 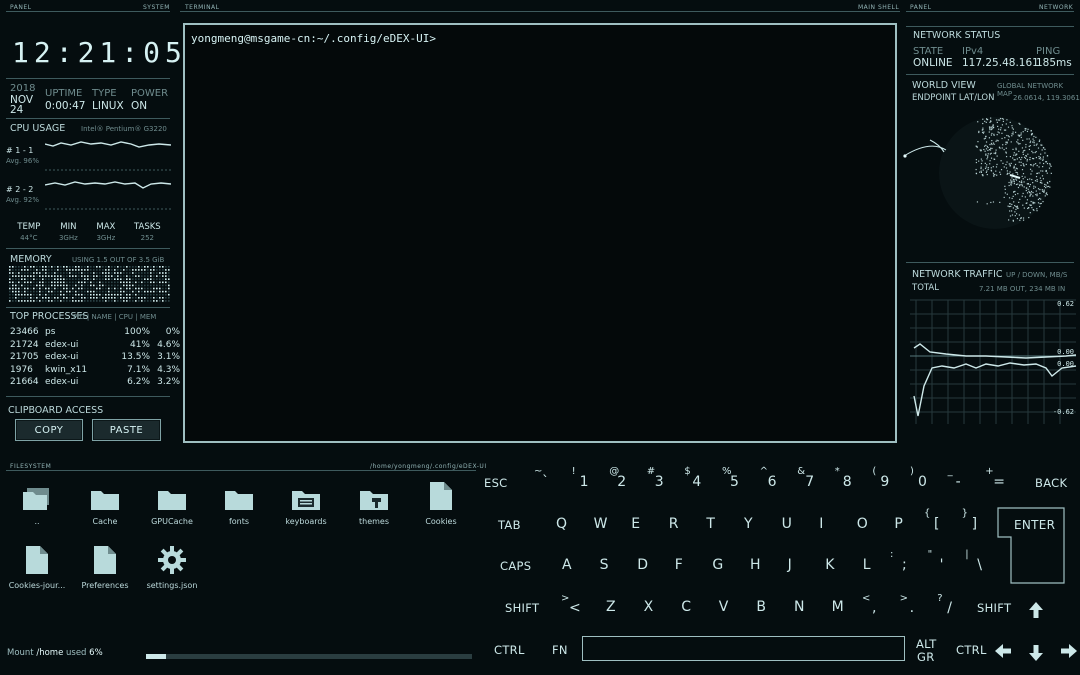 I want to click on letter-key: Z, so click(x=611, y=607).